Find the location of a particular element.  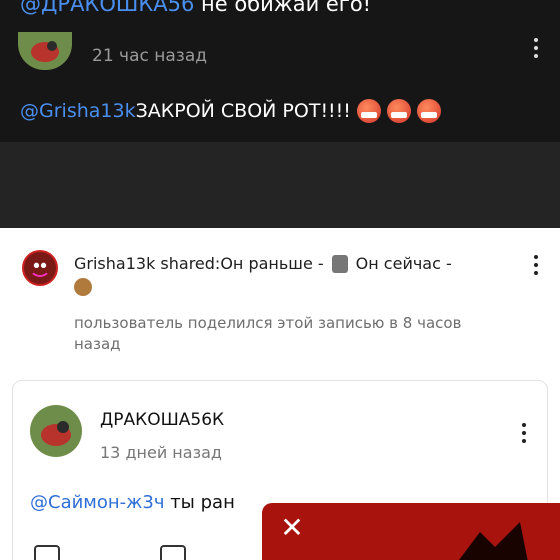

shared-before-text: Он раньше - is located at coordinates (272, 263).